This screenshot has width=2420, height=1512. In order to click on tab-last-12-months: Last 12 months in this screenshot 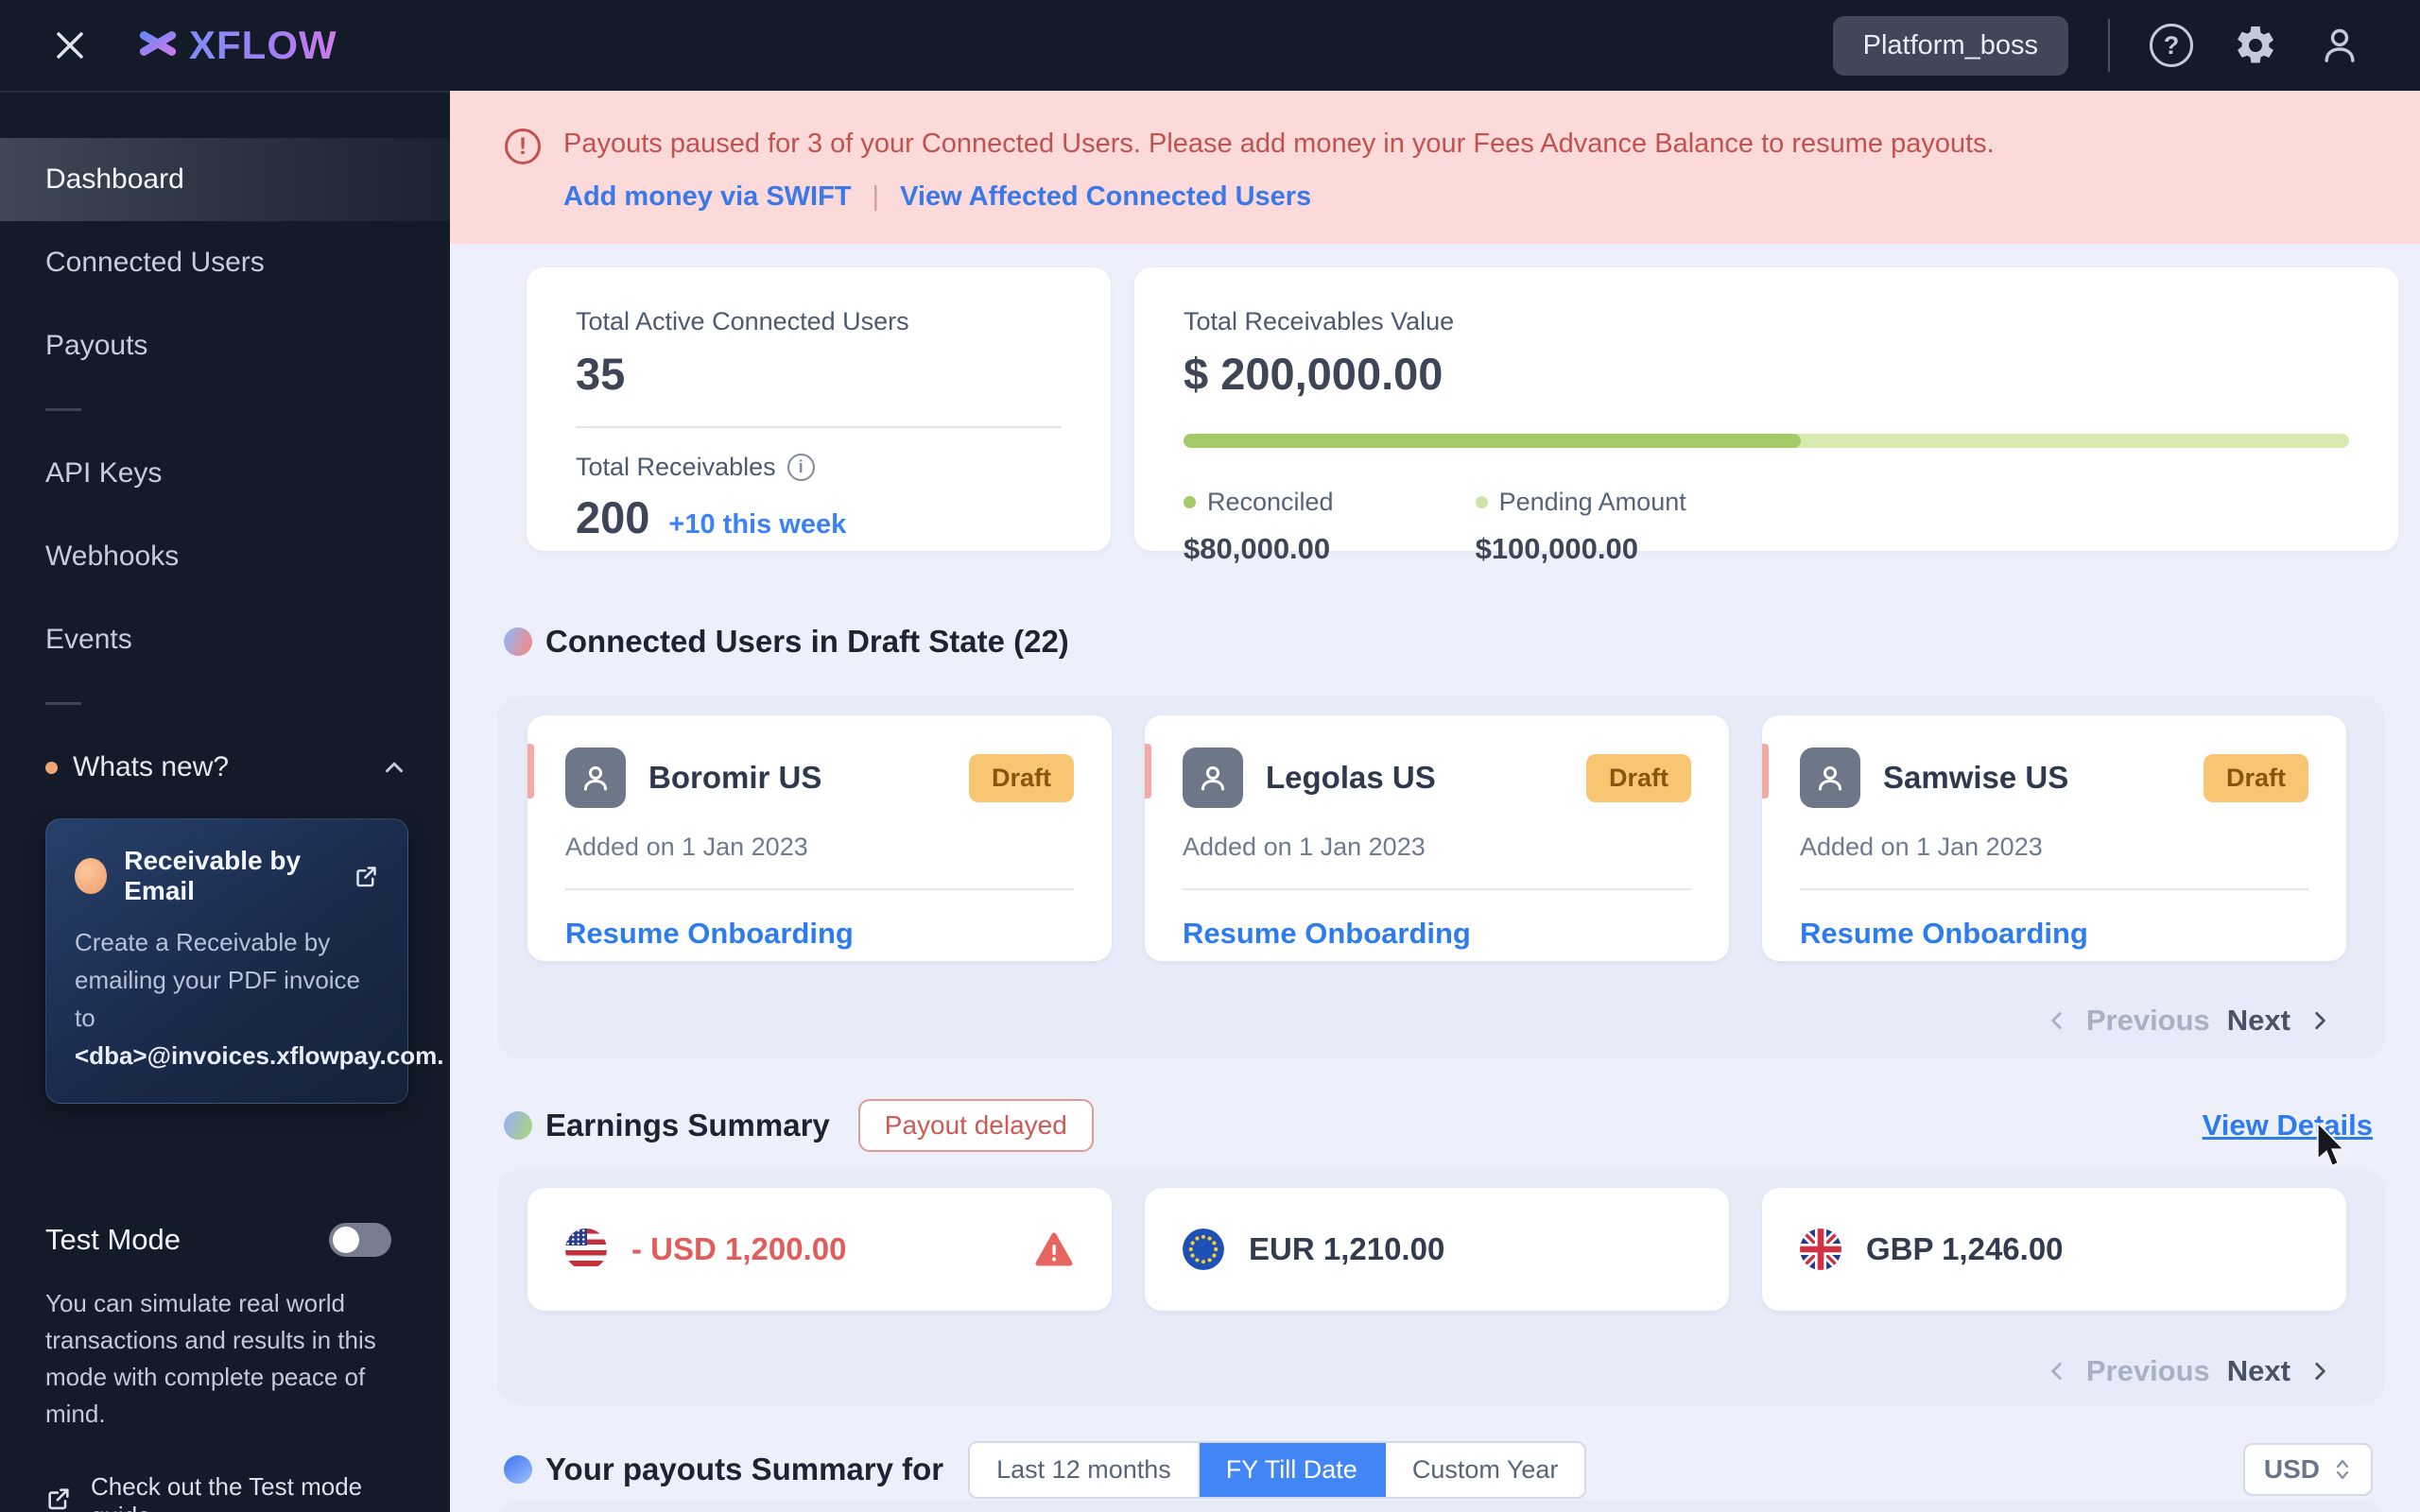, I will do `click(1085, 1469)`.